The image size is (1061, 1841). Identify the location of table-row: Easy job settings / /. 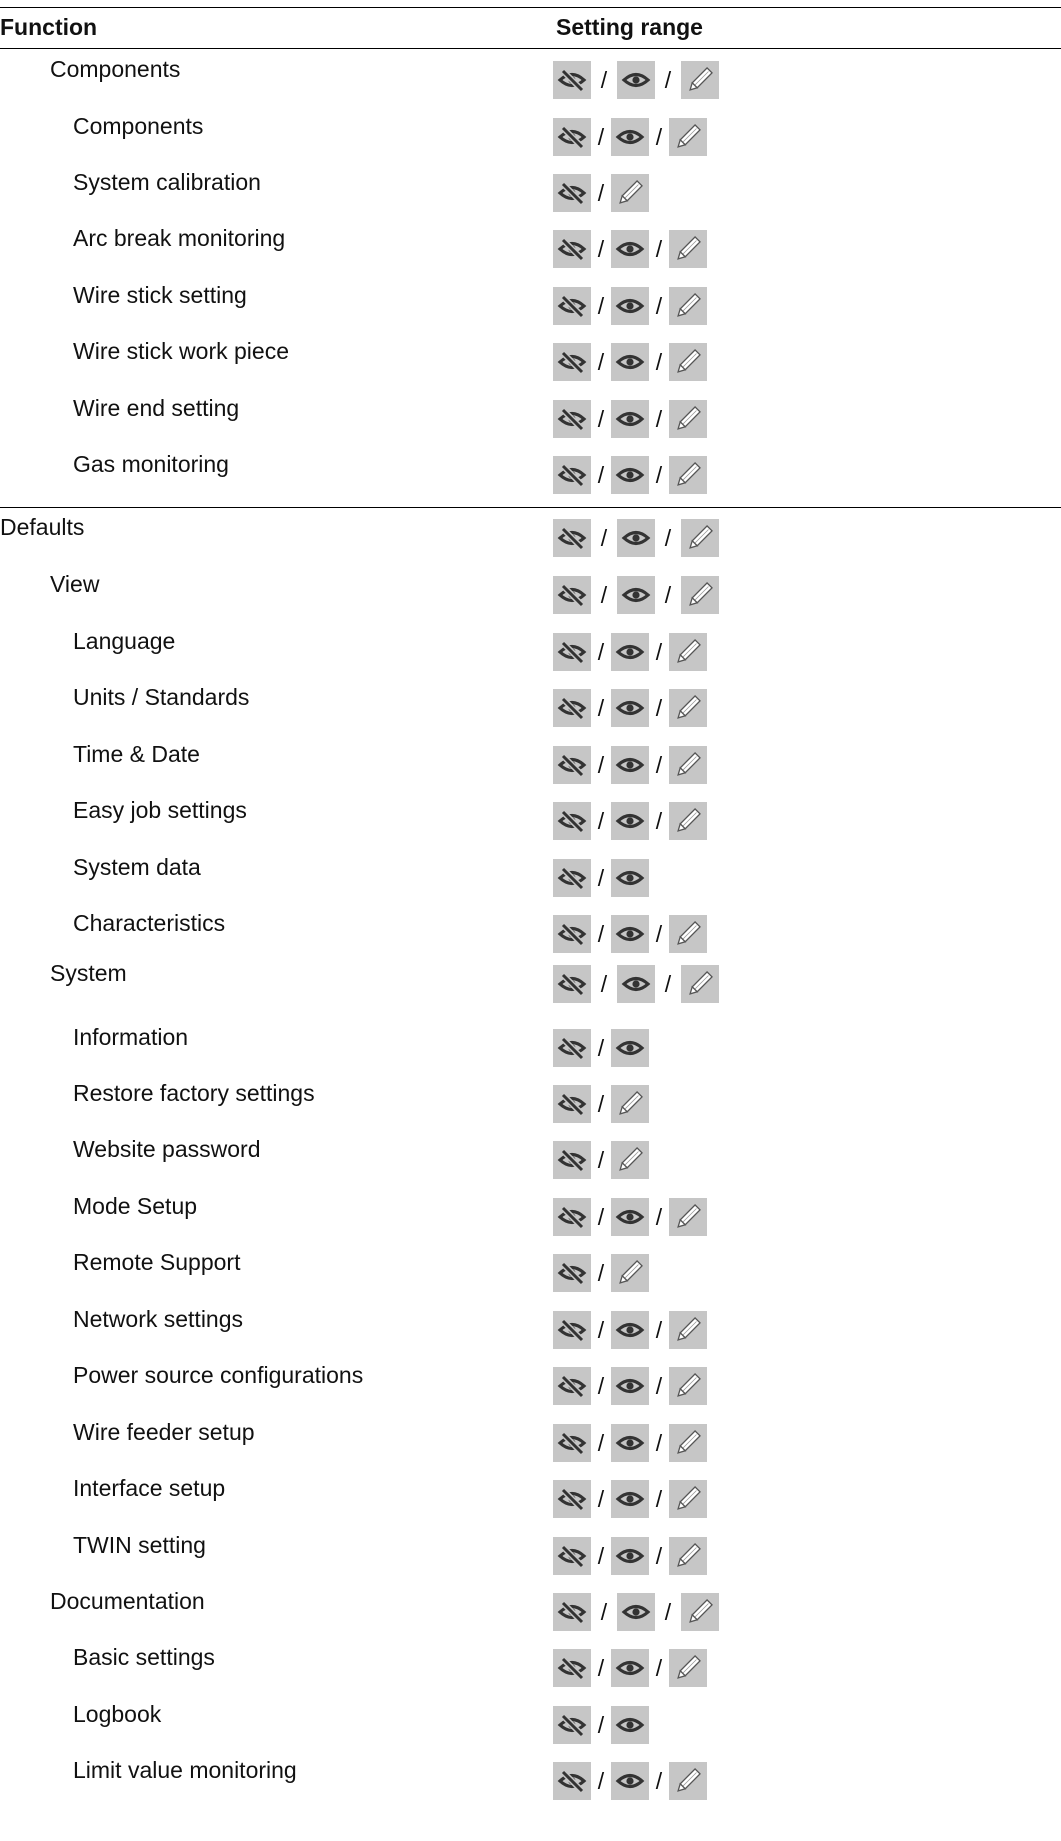
(530, 824).